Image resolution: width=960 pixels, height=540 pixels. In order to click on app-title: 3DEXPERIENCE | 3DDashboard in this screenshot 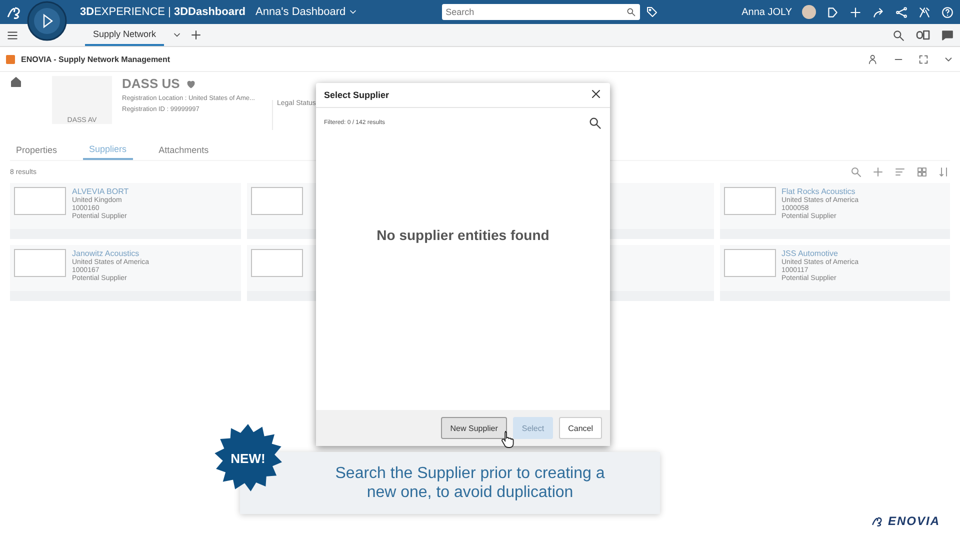, I will do `click(163, 12)`.